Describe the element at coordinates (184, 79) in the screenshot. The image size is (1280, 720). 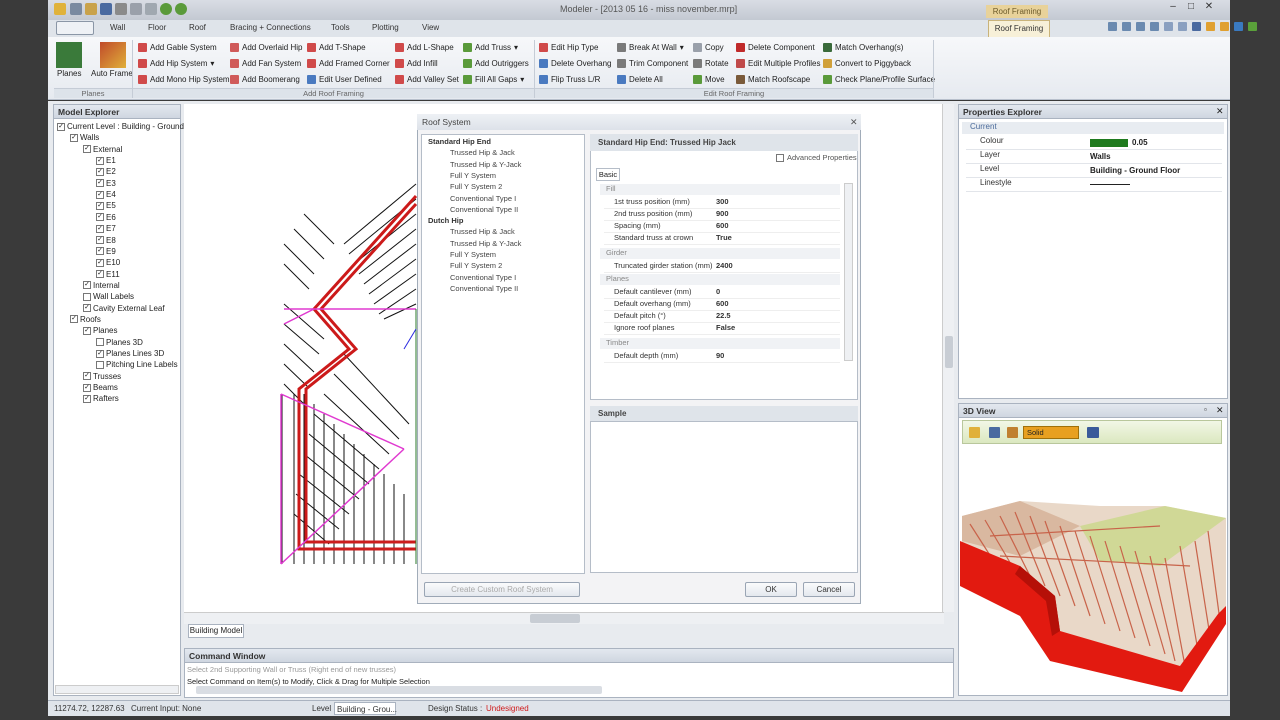
I see `add-mono-hip-system-button: Add Mono Hip System` at that location.